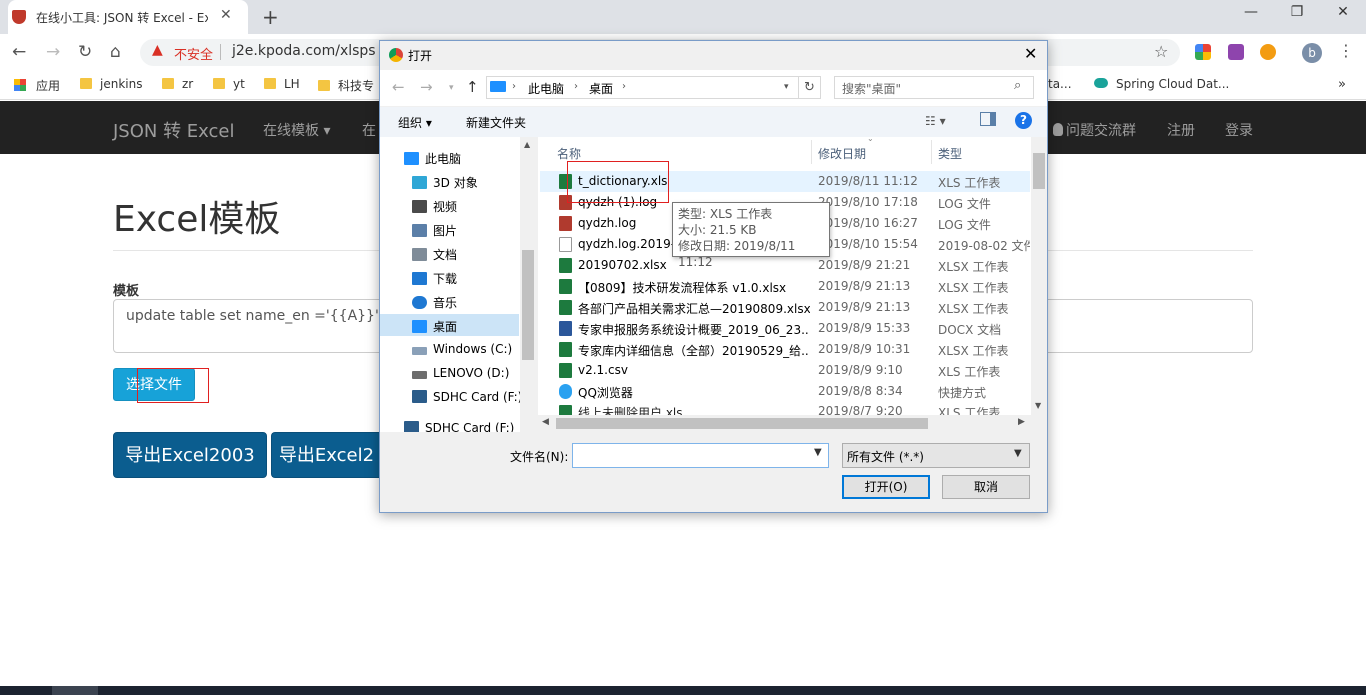 The width and height of the screenshot is (1366, 695). What do you see at coordinates (1039, 171) in the screenshot?
I see `file-scroll-thumb` at bounding box center [1039, 171].